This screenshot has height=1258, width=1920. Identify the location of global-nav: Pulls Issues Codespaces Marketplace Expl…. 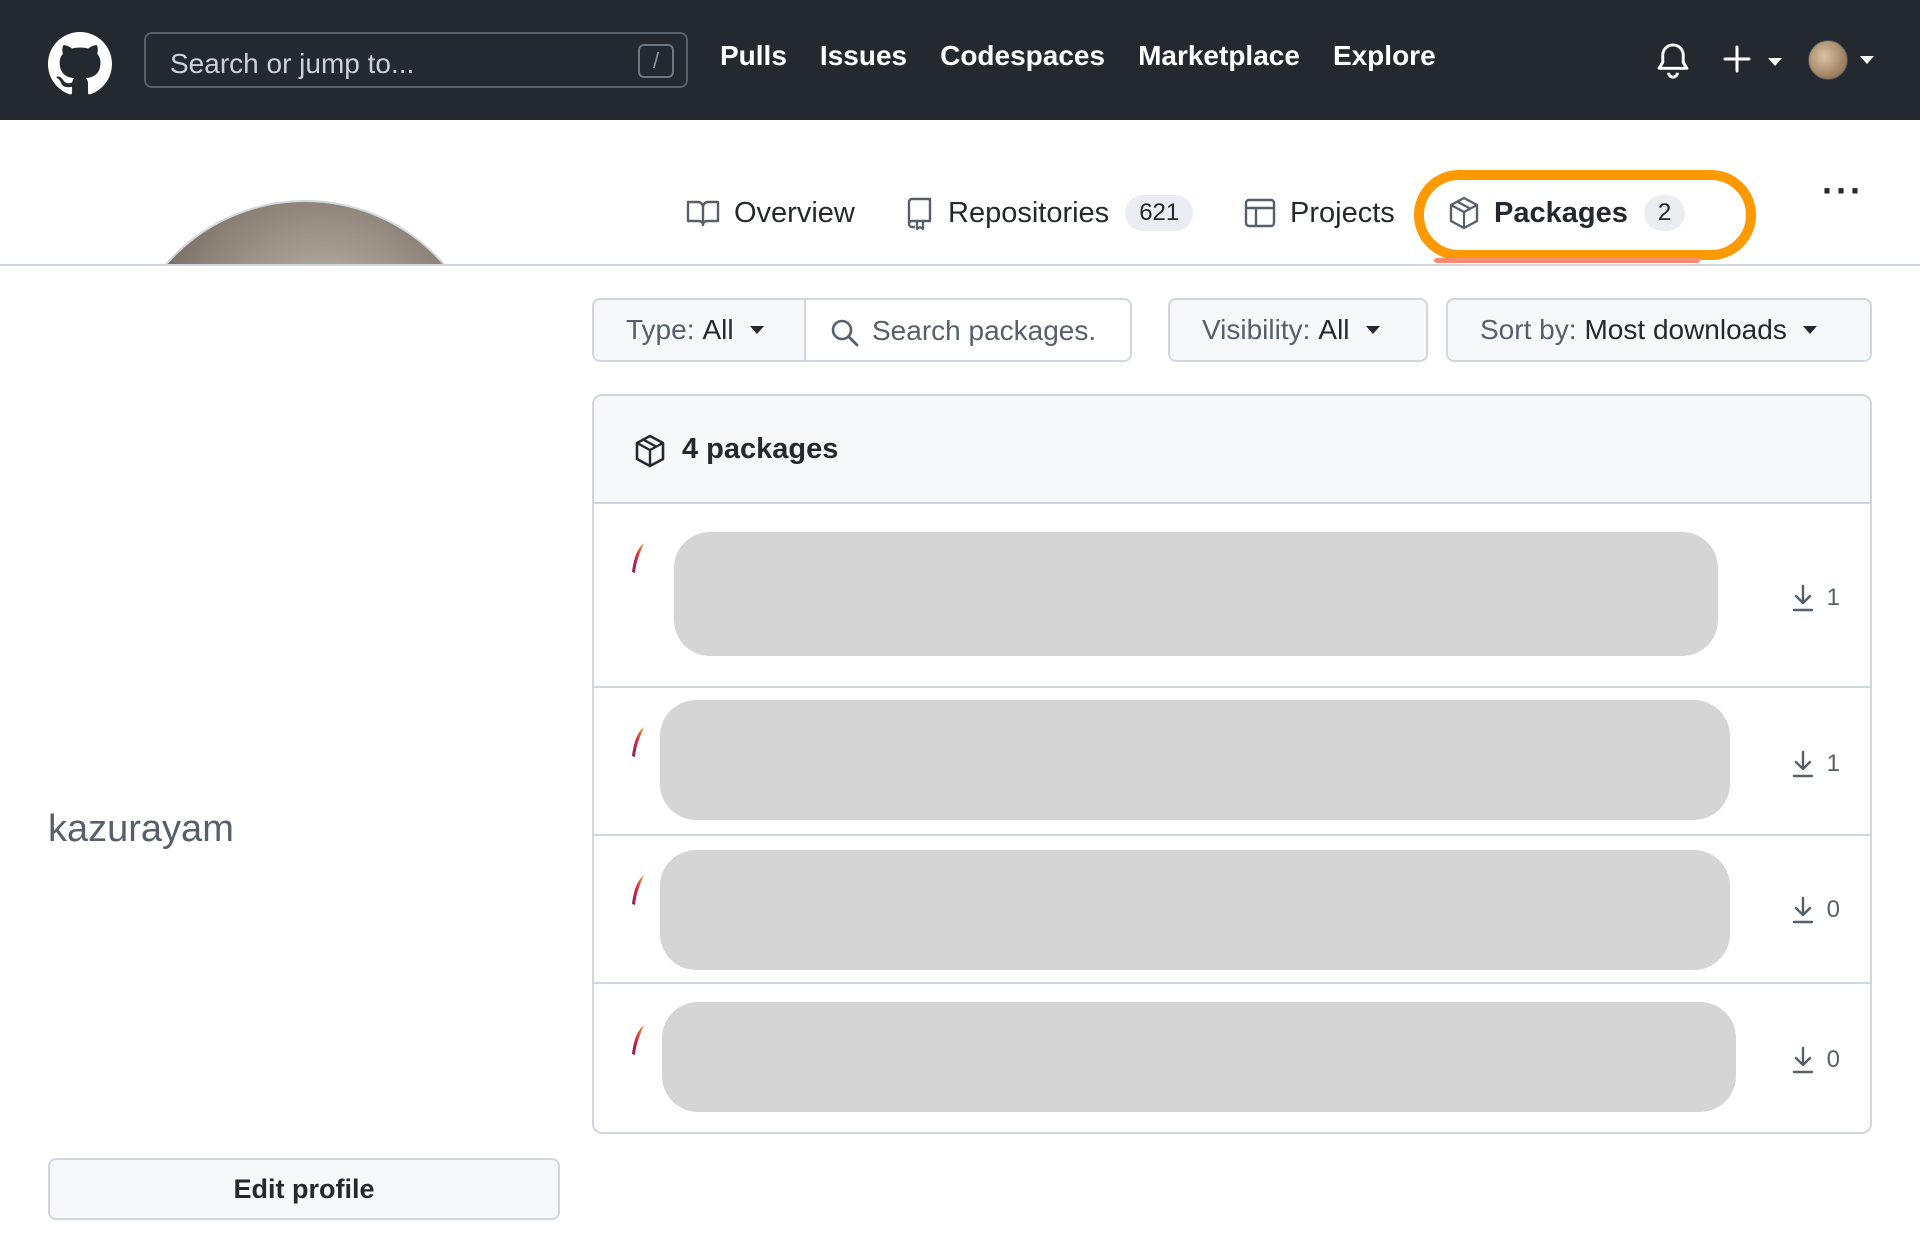
(1078, 56).